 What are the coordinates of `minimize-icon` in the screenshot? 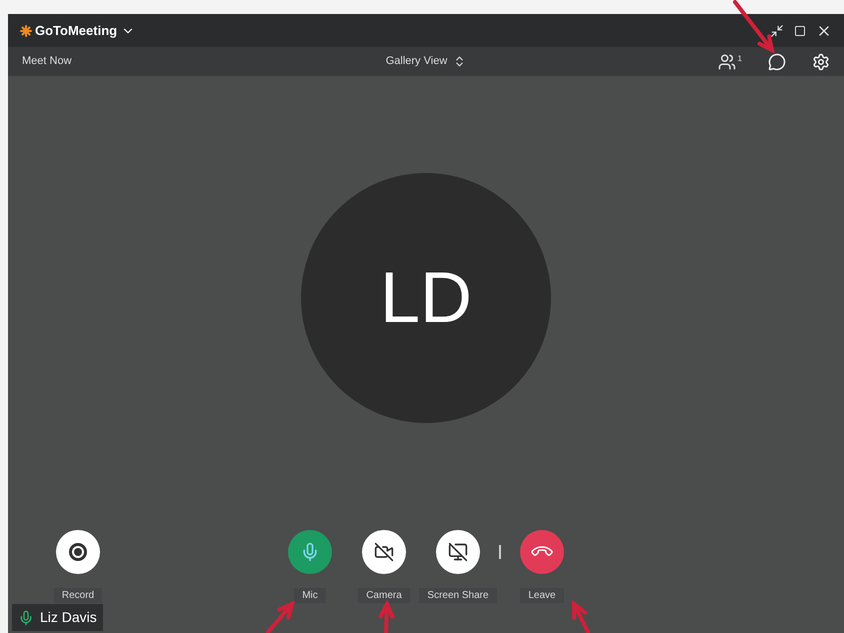 It's located at (777, 31).